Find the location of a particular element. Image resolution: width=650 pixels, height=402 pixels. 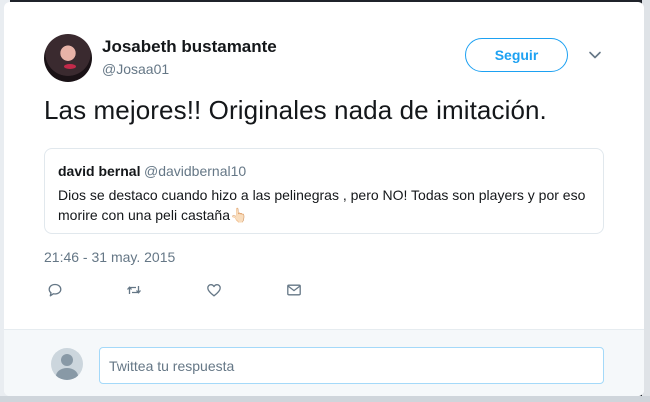

reply-icon is located at coordinates (55, 290).